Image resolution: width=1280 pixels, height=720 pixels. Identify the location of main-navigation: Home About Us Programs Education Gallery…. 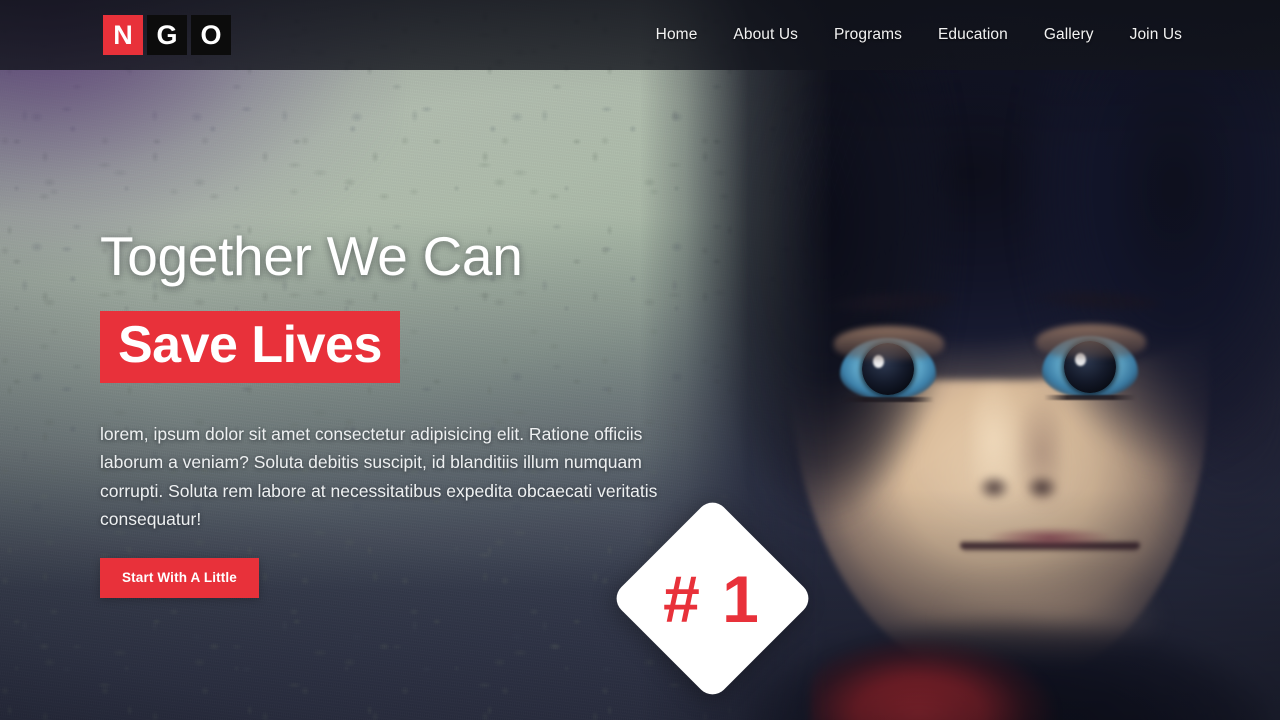
(919, 35).